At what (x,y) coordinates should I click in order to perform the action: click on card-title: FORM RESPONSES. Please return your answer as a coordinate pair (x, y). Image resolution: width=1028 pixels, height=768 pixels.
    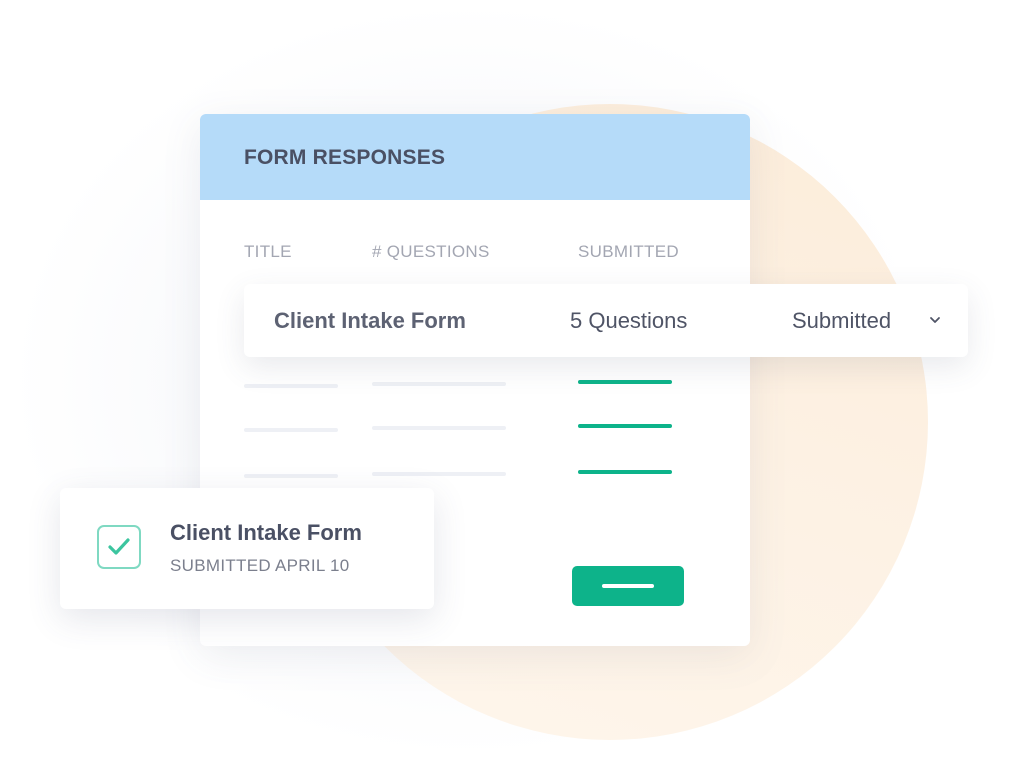
    Looking at the image, I should click on (345, 157).